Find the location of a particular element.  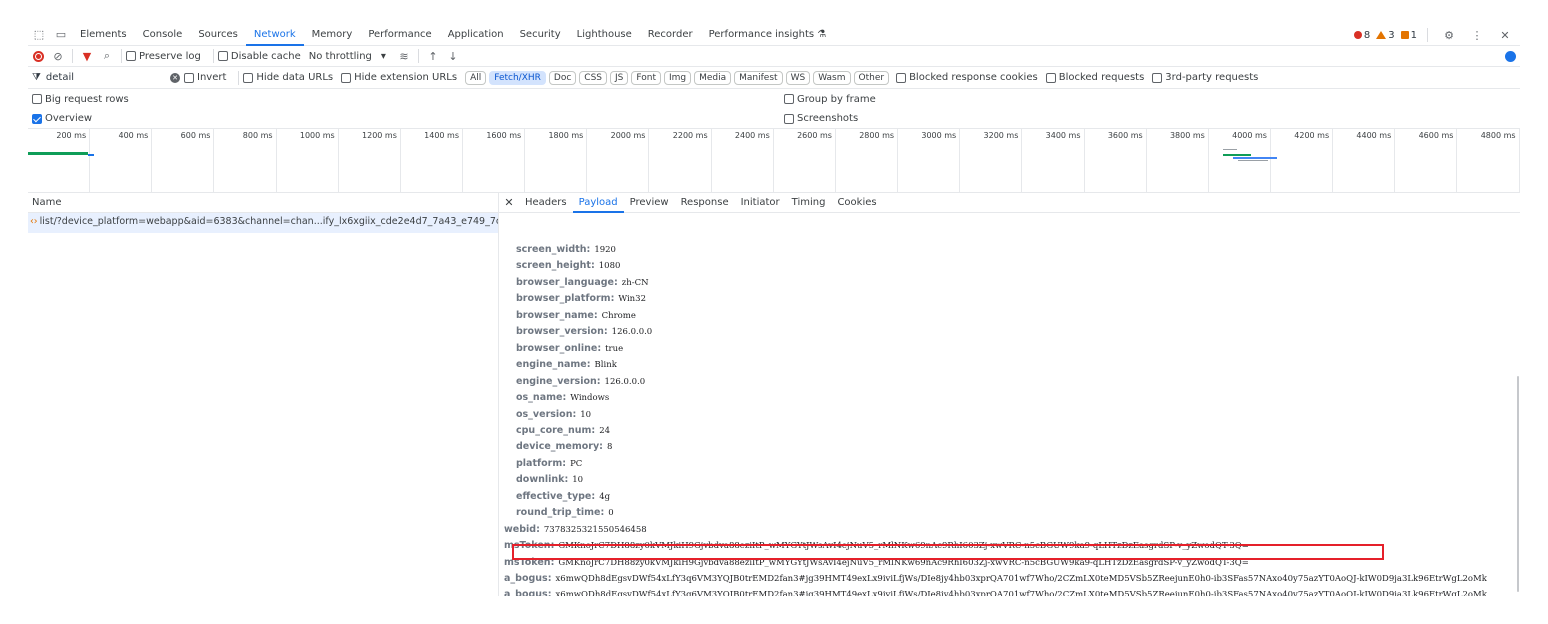

chip-media: Media is located at coordinates (713, 77).